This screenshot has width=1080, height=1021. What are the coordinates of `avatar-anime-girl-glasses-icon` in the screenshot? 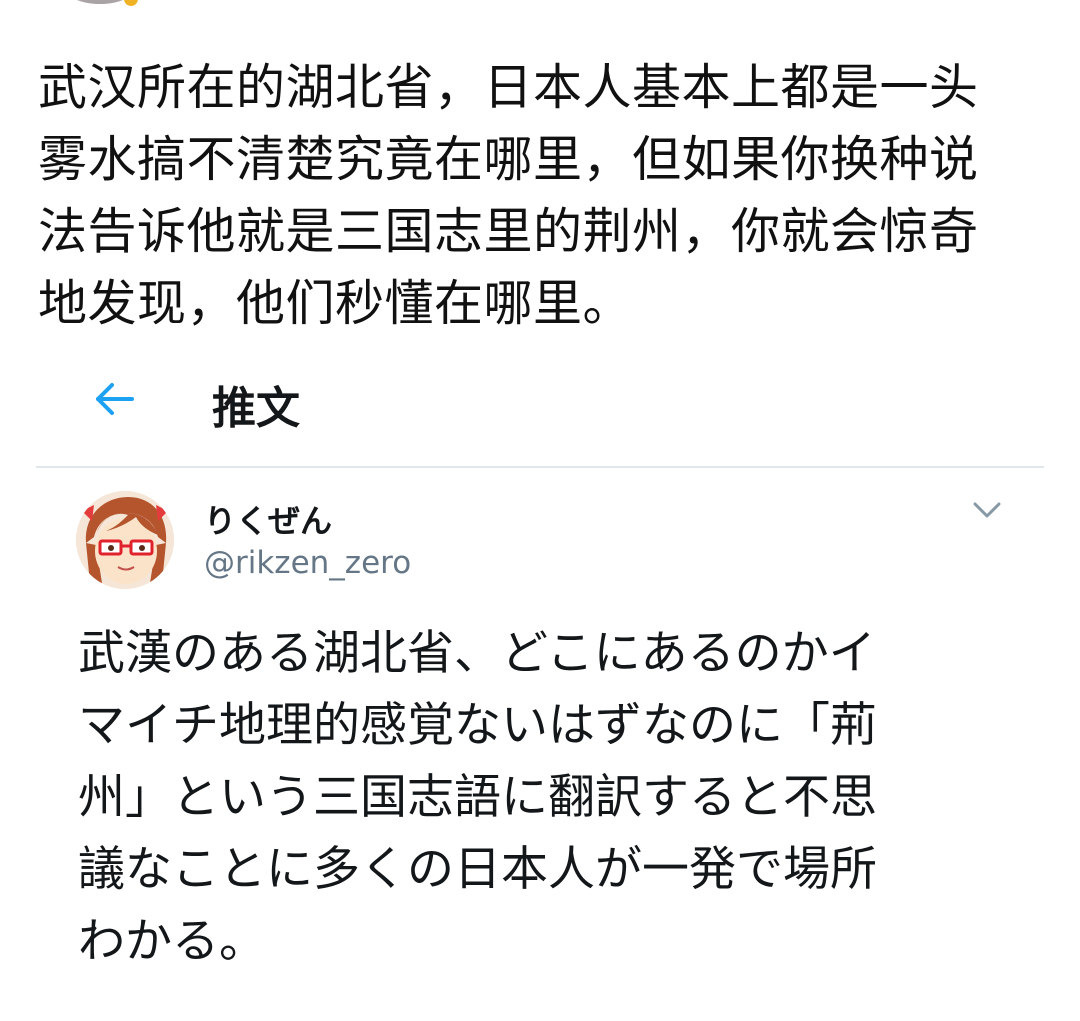 It's located at (125, 540).